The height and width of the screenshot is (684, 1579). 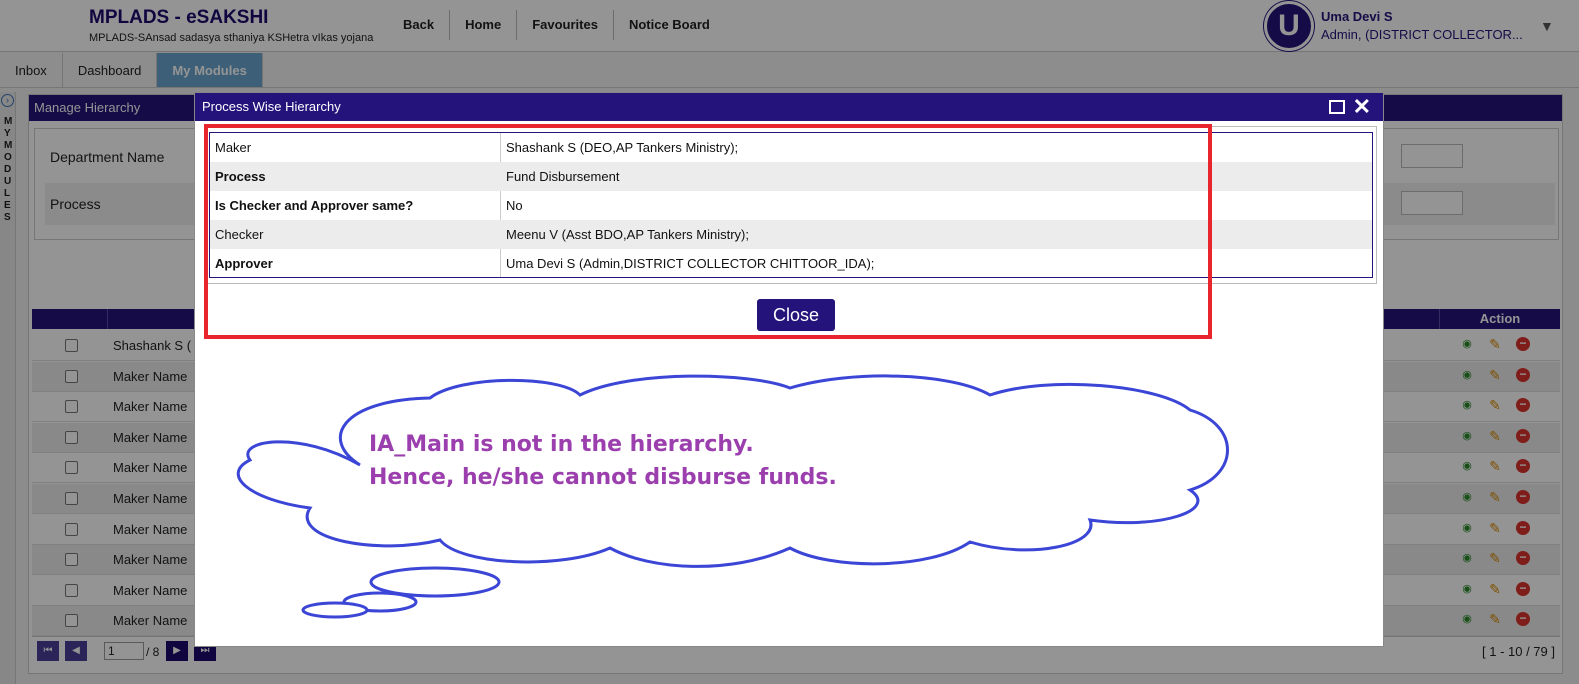 I want to click on annotation-line-2: Hence, he/she cannot disburse funds., so click(x=603, y=477).